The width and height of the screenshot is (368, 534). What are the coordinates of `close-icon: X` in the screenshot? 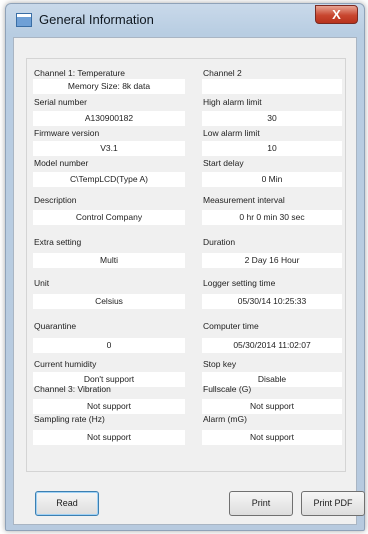 It's located at (336, 14).